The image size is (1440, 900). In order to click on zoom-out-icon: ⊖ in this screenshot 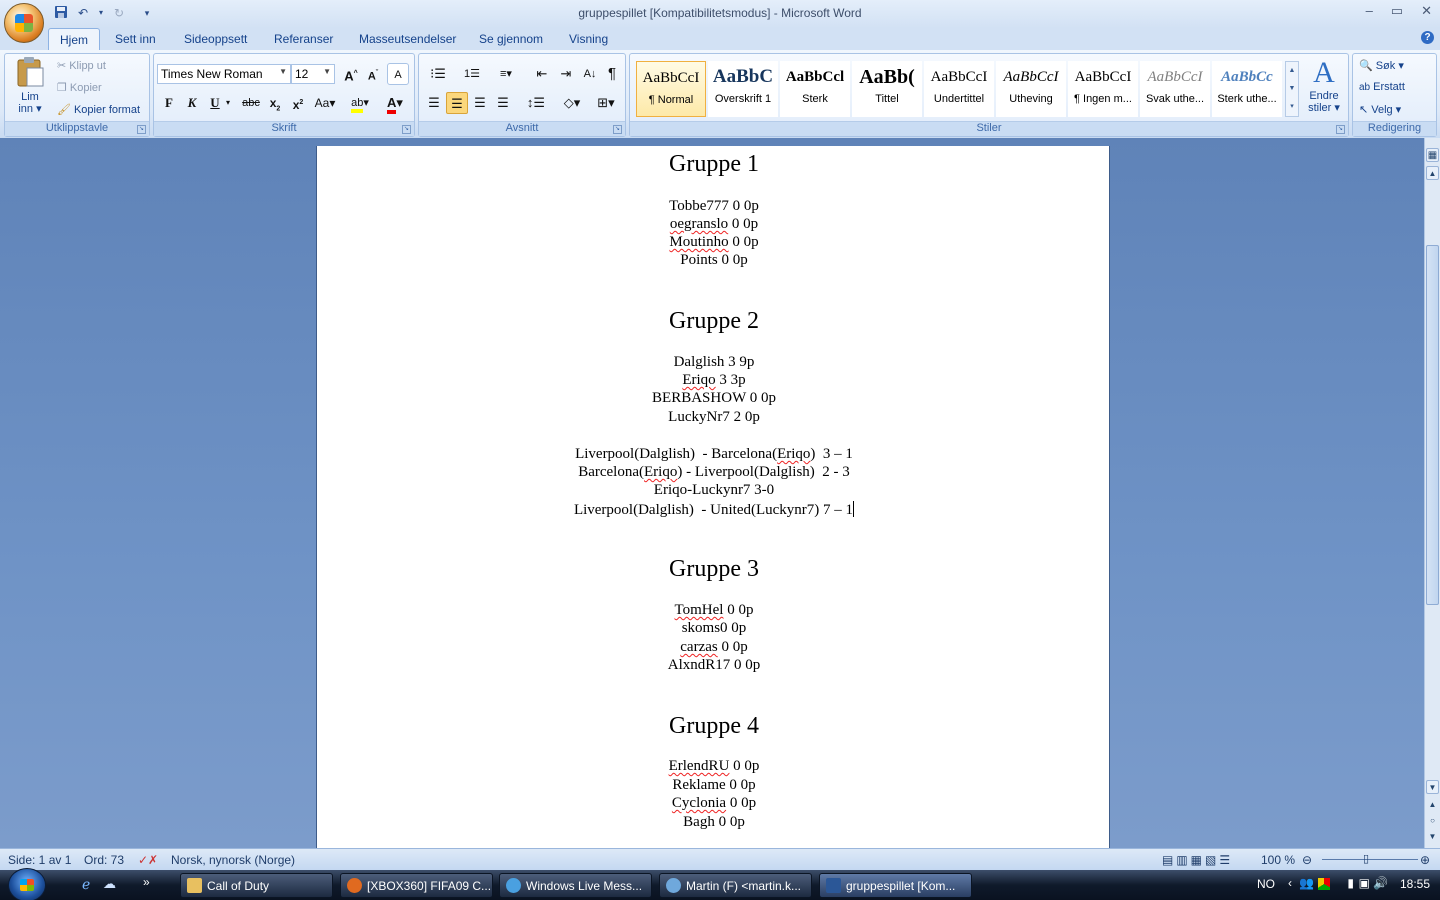, I will do `click(1307, 860)`.